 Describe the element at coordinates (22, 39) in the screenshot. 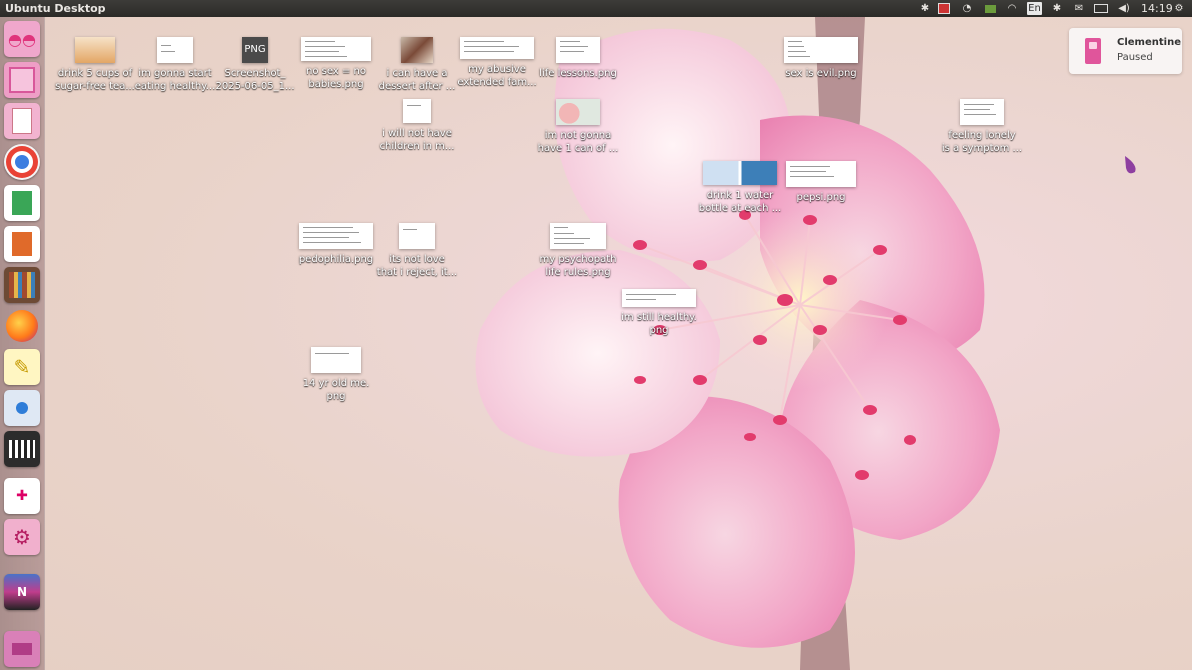

I see `glasses-app-icon: ◓◓` at that location.